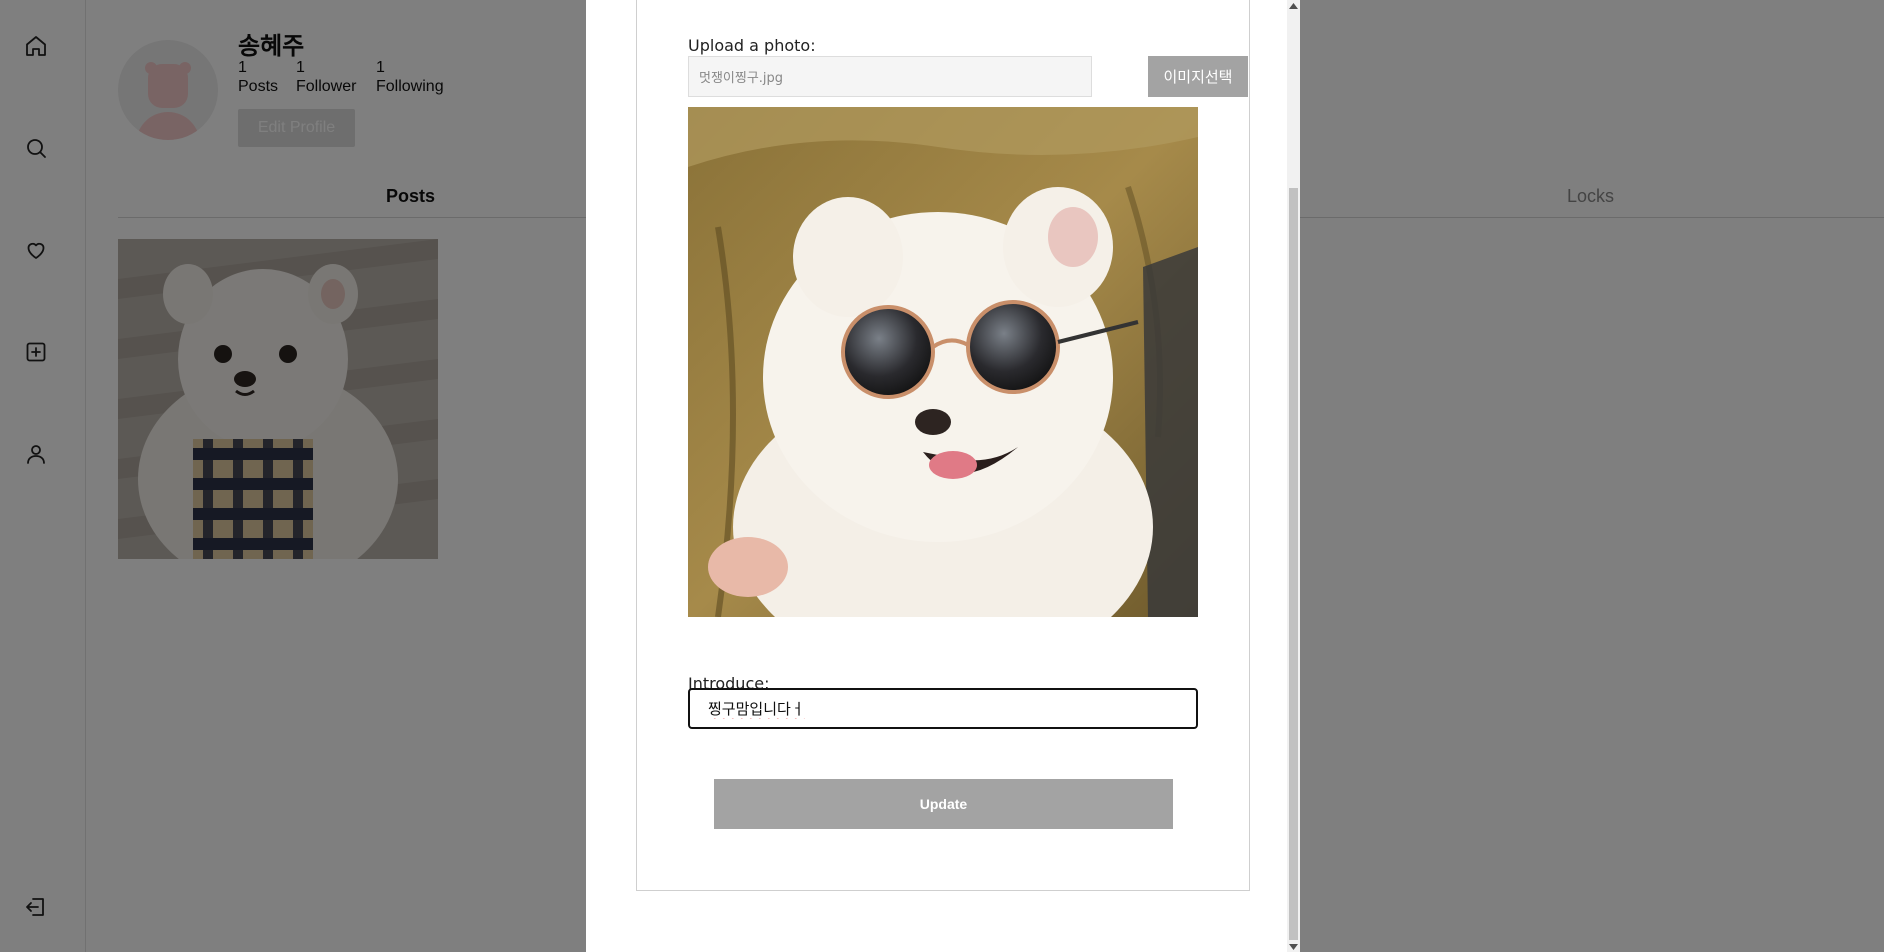  I want to click on scroll-thumb, so click(1293, 564).